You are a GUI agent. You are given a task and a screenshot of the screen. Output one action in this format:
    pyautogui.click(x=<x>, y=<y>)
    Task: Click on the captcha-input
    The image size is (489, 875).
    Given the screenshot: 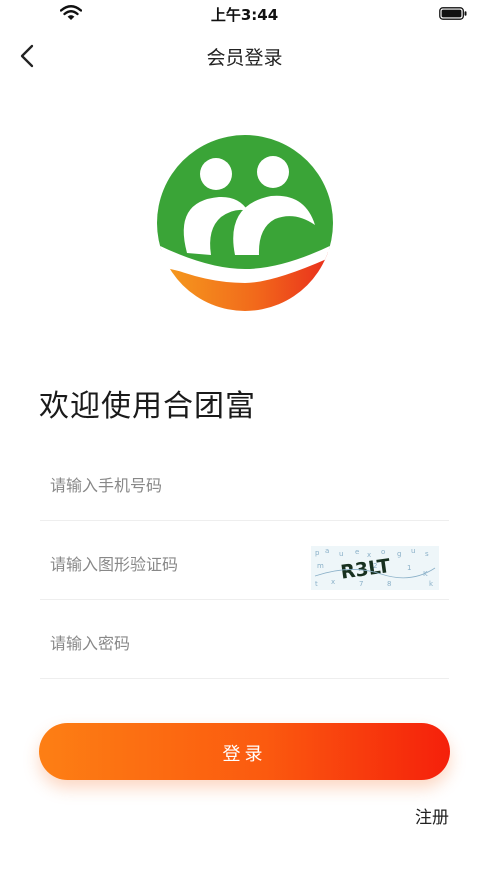 What is the action you would take?
    pyautogui.click(x=175, y=564)
    